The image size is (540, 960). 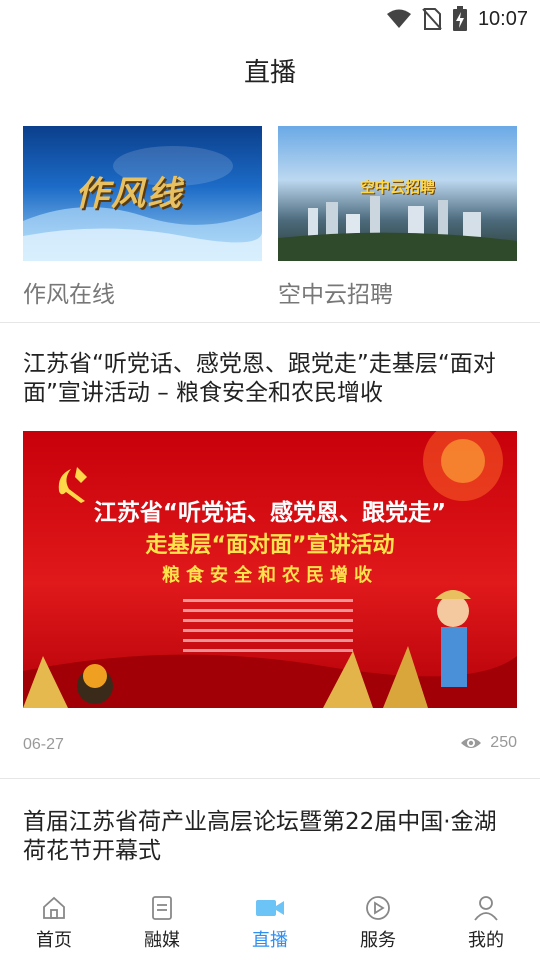 What do you see at coordinates (378, 924) in the screenshot?
I see `tab-service: 服务` at bounding box center [378, 924].